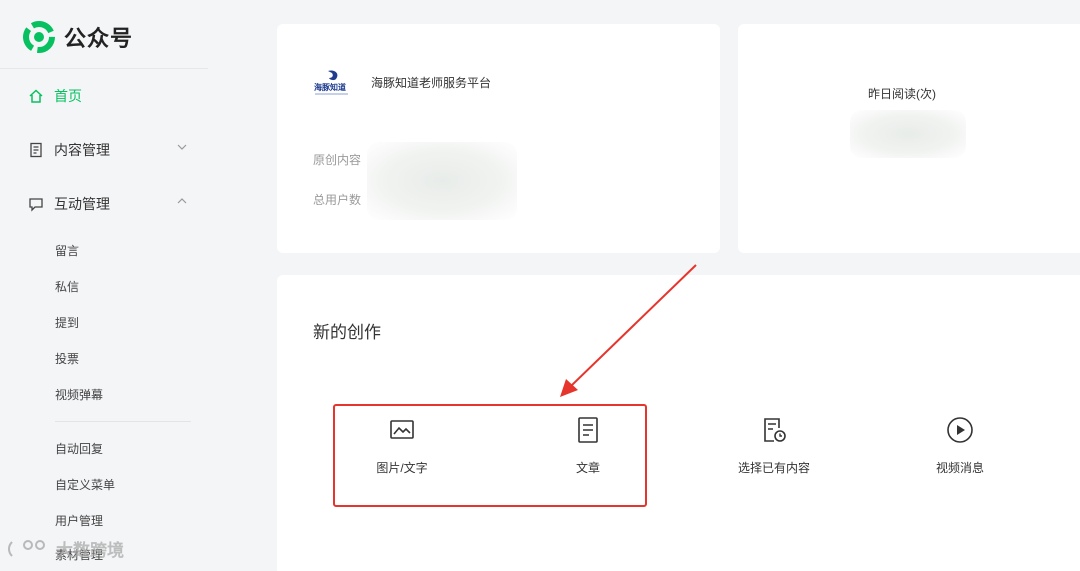 The image size is (1080, 571). Describe the element at coordinates (123, 421) in the screenshot. I see `sidebar-subdivider` at that location.